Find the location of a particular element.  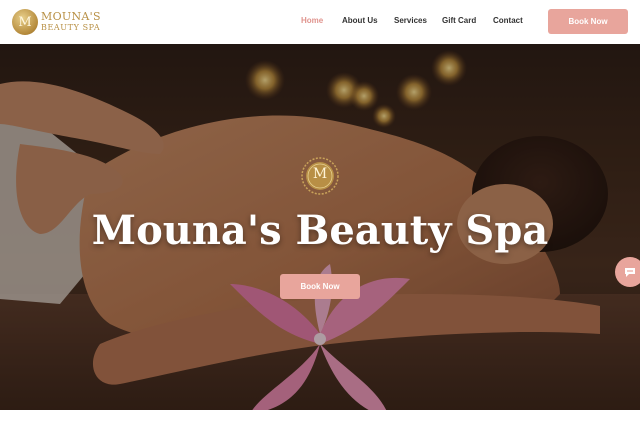

chat-icon is located at coordinates (630, 272).